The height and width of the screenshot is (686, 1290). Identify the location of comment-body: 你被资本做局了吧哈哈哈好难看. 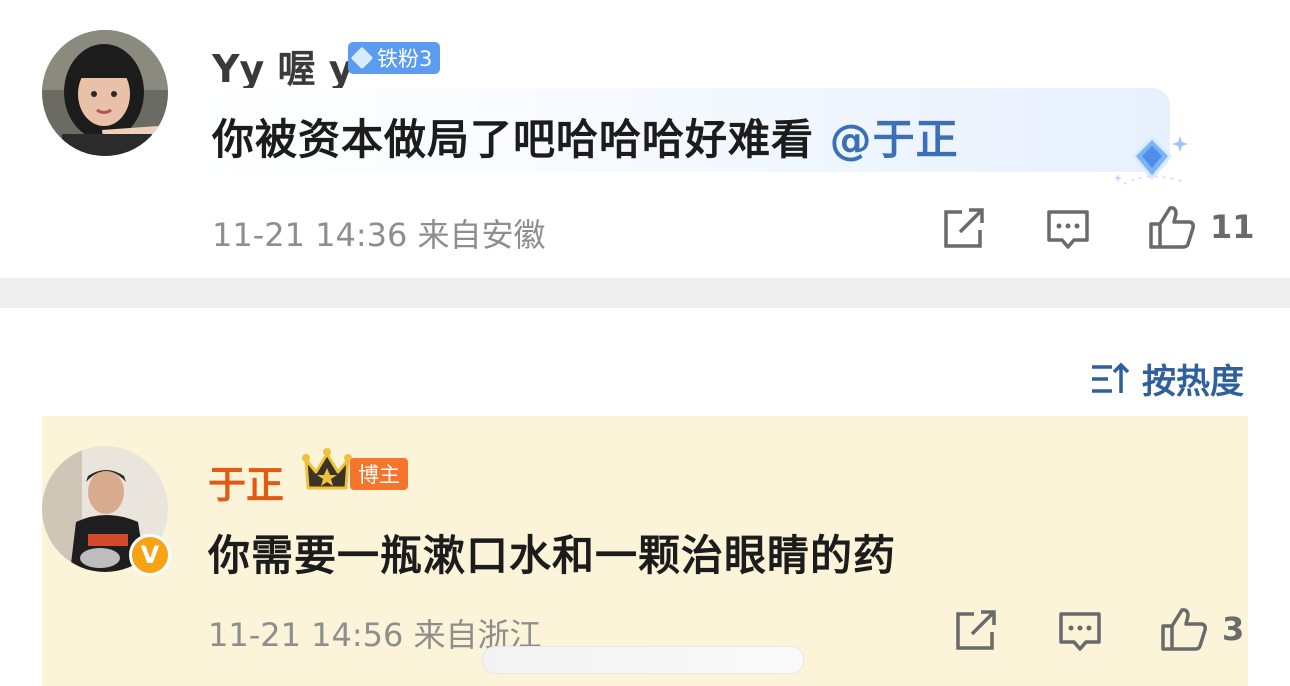
(521, 139).